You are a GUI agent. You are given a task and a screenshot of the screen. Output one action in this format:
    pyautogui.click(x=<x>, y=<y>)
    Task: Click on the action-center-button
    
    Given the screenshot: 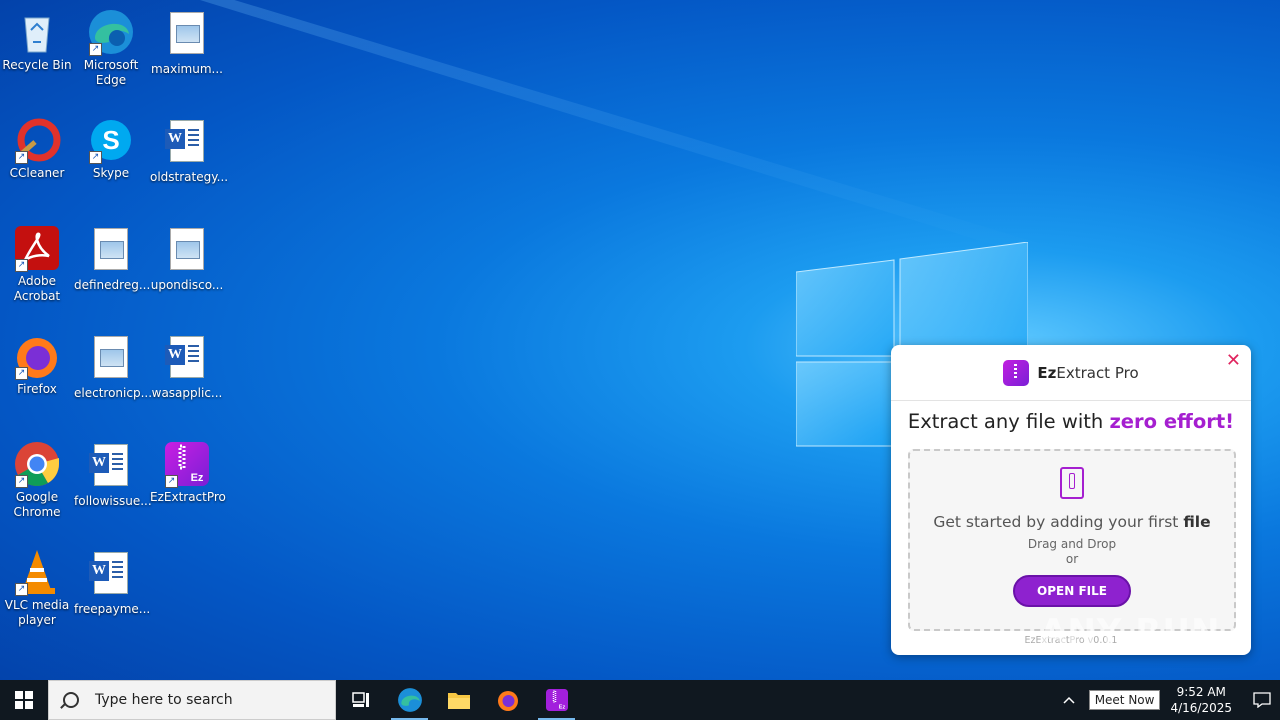 What is the action you would take?
    pyautogui.click(x=1262, y=700)
    